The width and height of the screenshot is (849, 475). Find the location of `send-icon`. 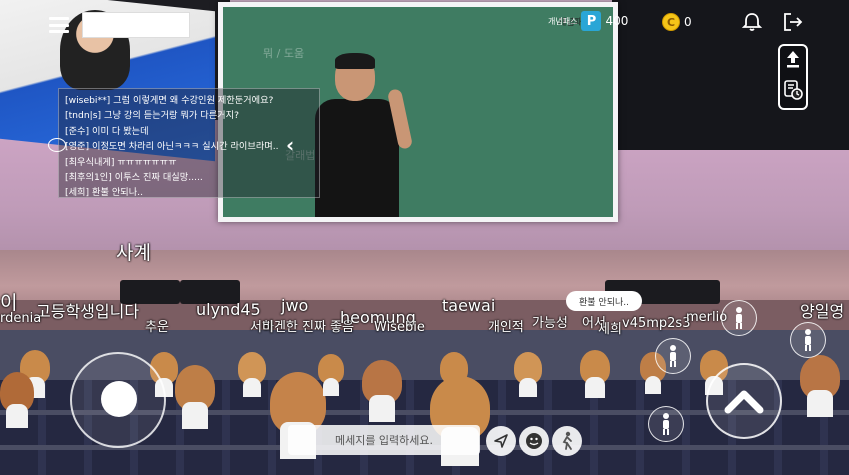

send-icon is located at coordinates (501, 441).